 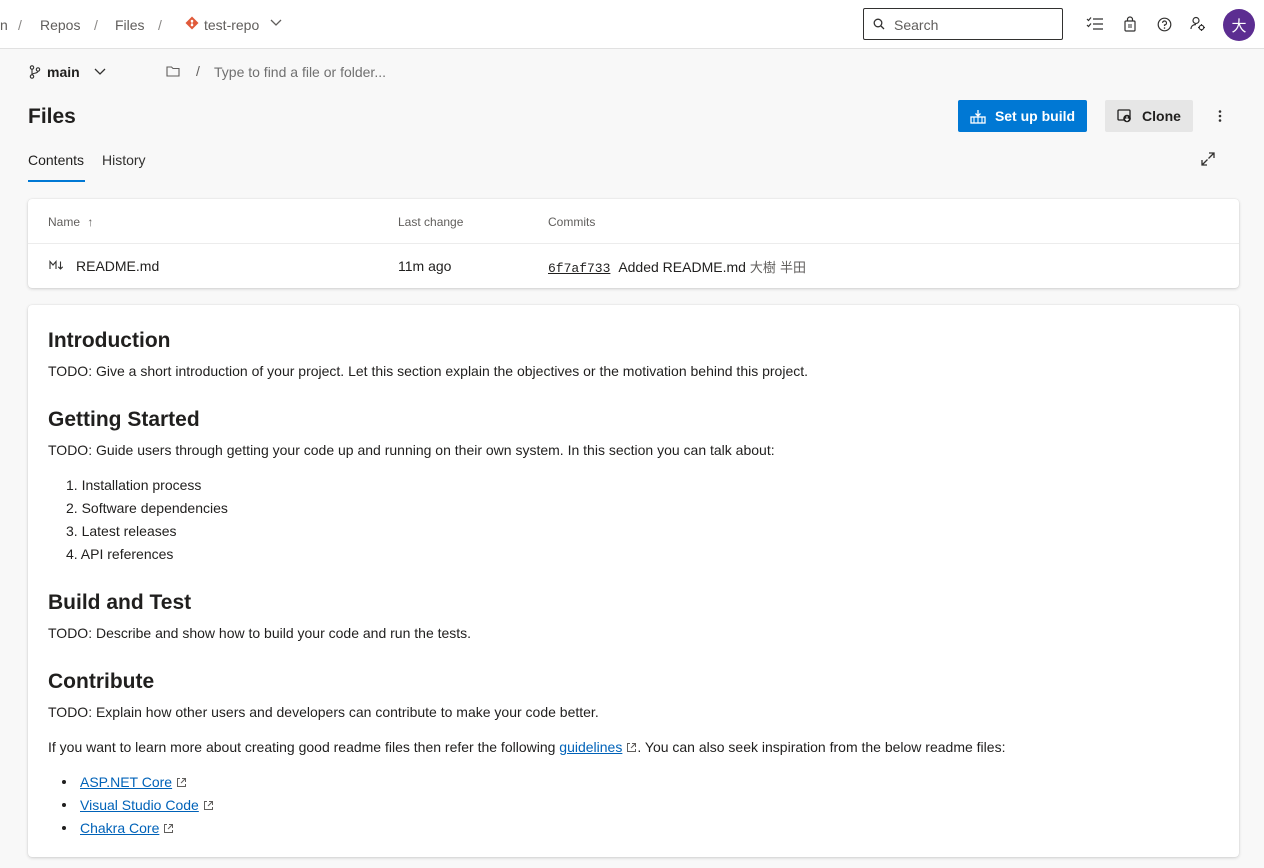 I want to click on breadcrumb-repo-name: test-repo, so click(x=231, y=25).